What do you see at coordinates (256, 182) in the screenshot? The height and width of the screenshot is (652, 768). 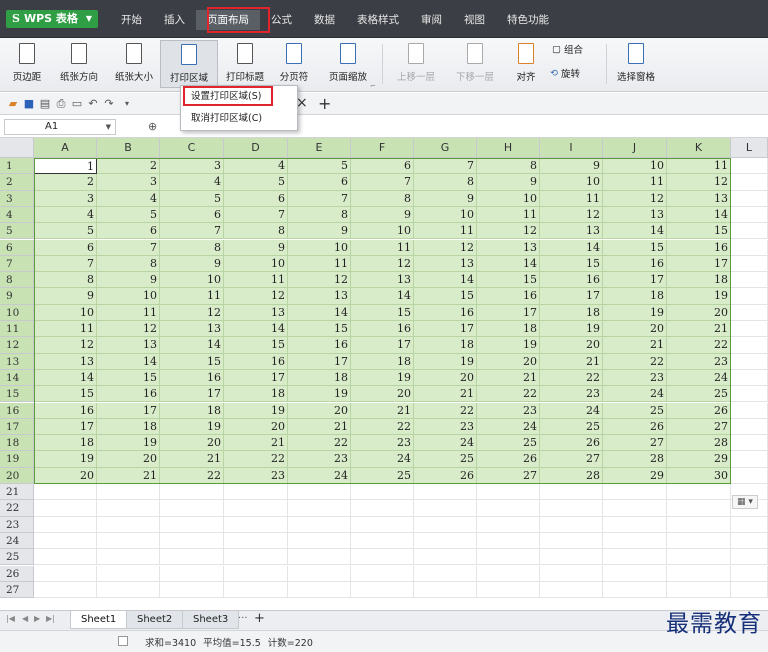 I see `table-cell: 5` at bounding box center [256, 182].